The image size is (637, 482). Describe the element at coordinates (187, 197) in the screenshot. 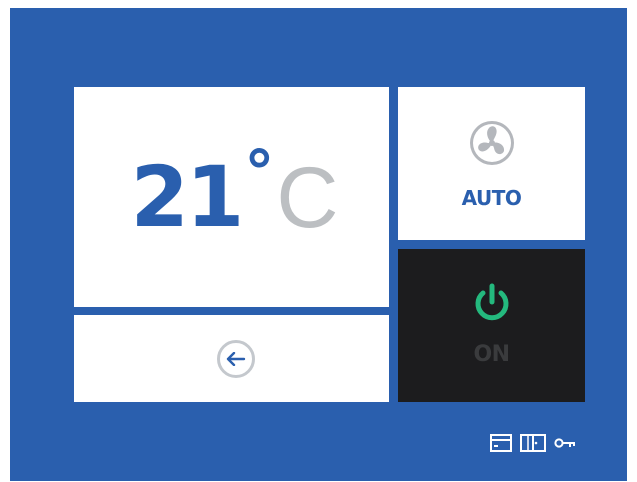

I see `temperature-value: 21` at that location.